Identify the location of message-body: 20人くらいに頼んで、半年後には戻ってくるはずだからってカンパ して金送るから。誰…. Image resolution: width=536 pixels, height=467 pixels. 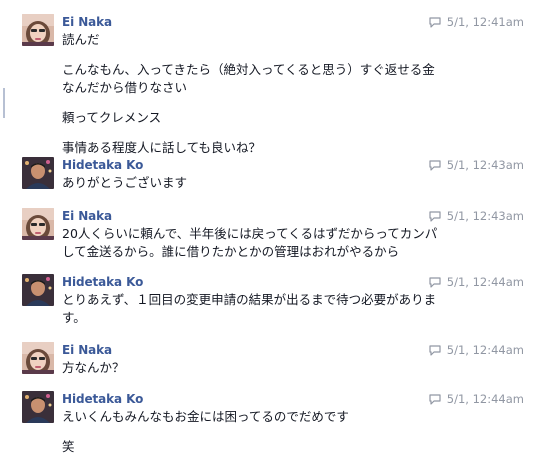
(272, 243).